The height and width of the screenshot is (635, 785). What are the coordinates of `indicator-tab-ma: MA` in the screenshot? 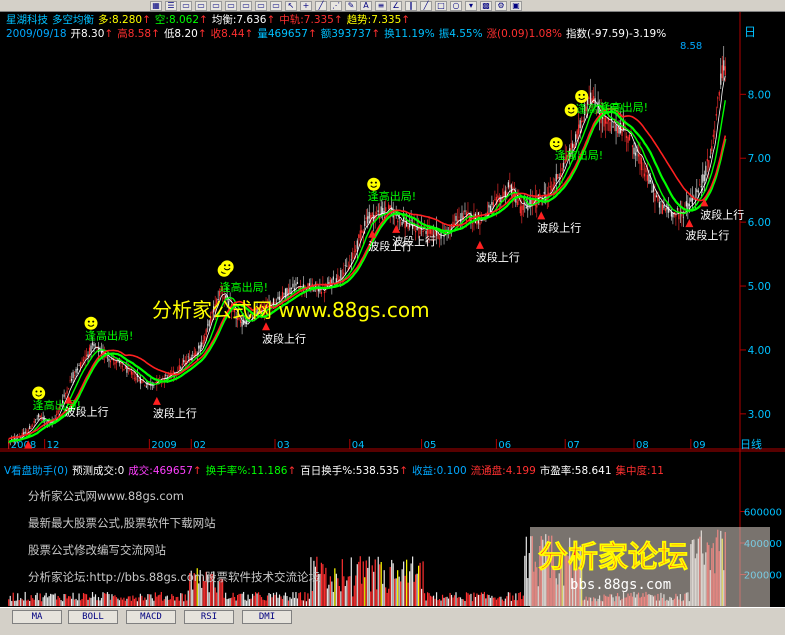 It's located at (37, 617).